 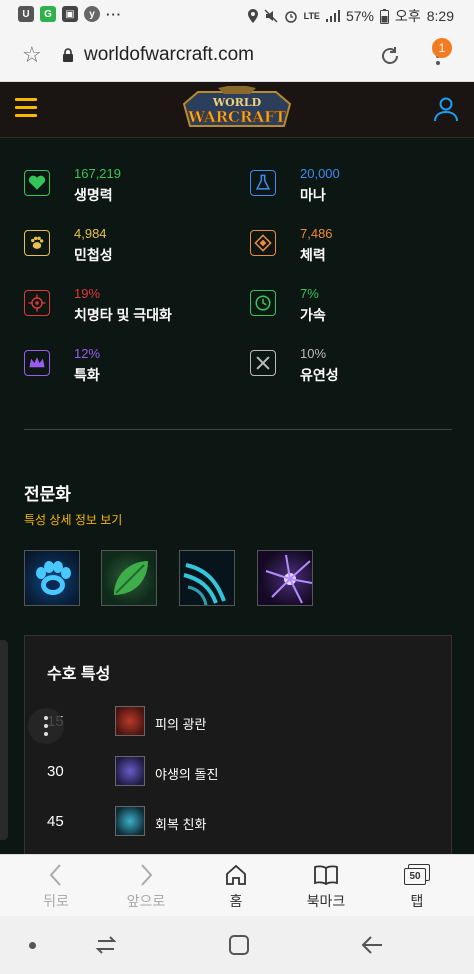 What do you see at coordinates (68, 55) in the screenshot?
I see `lock-icon` at bounding box center [68, 55].